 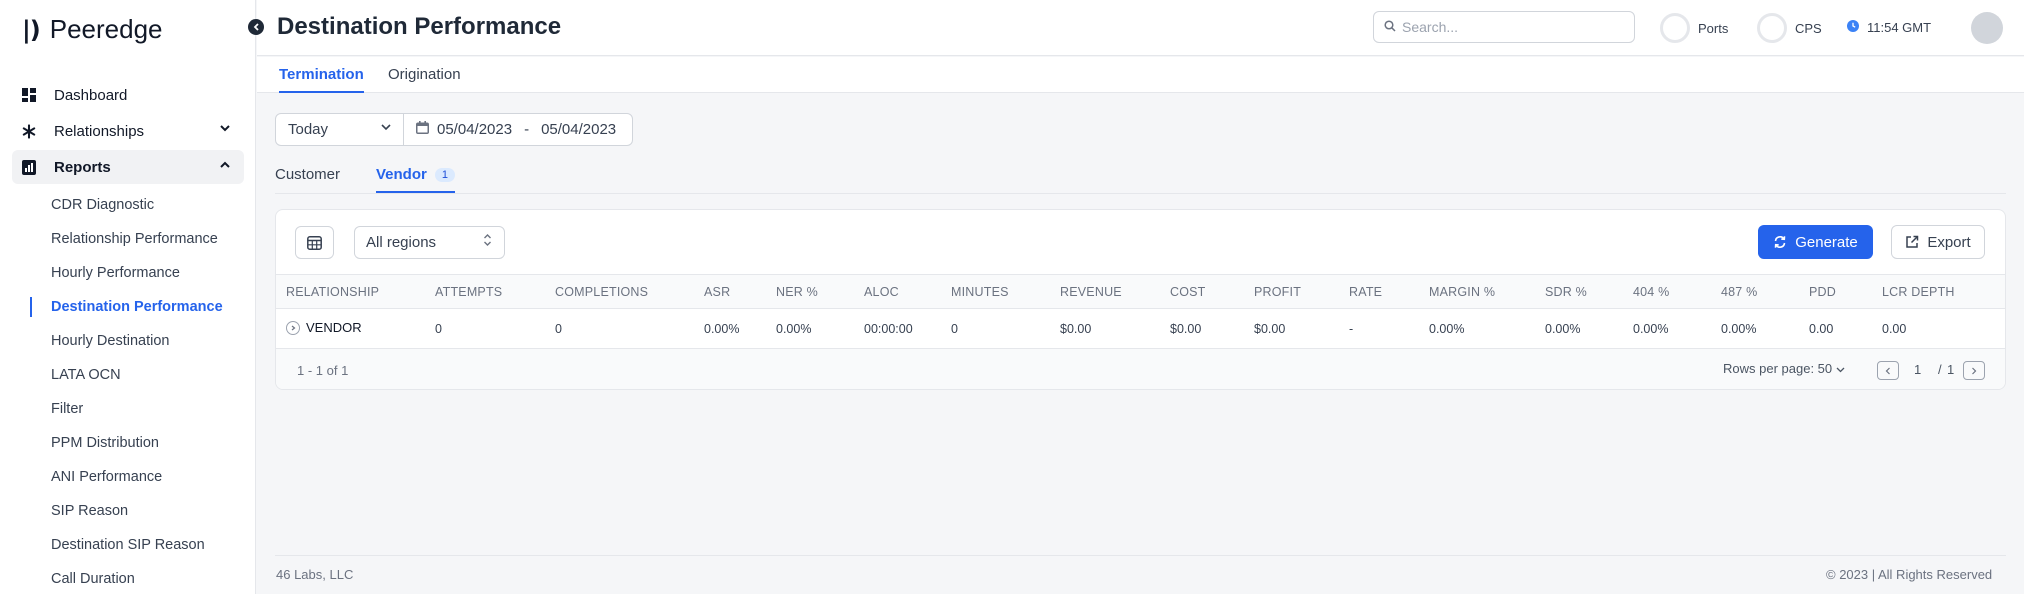 I want to click on tab-origination: Origination, so click(x=424, y=78).